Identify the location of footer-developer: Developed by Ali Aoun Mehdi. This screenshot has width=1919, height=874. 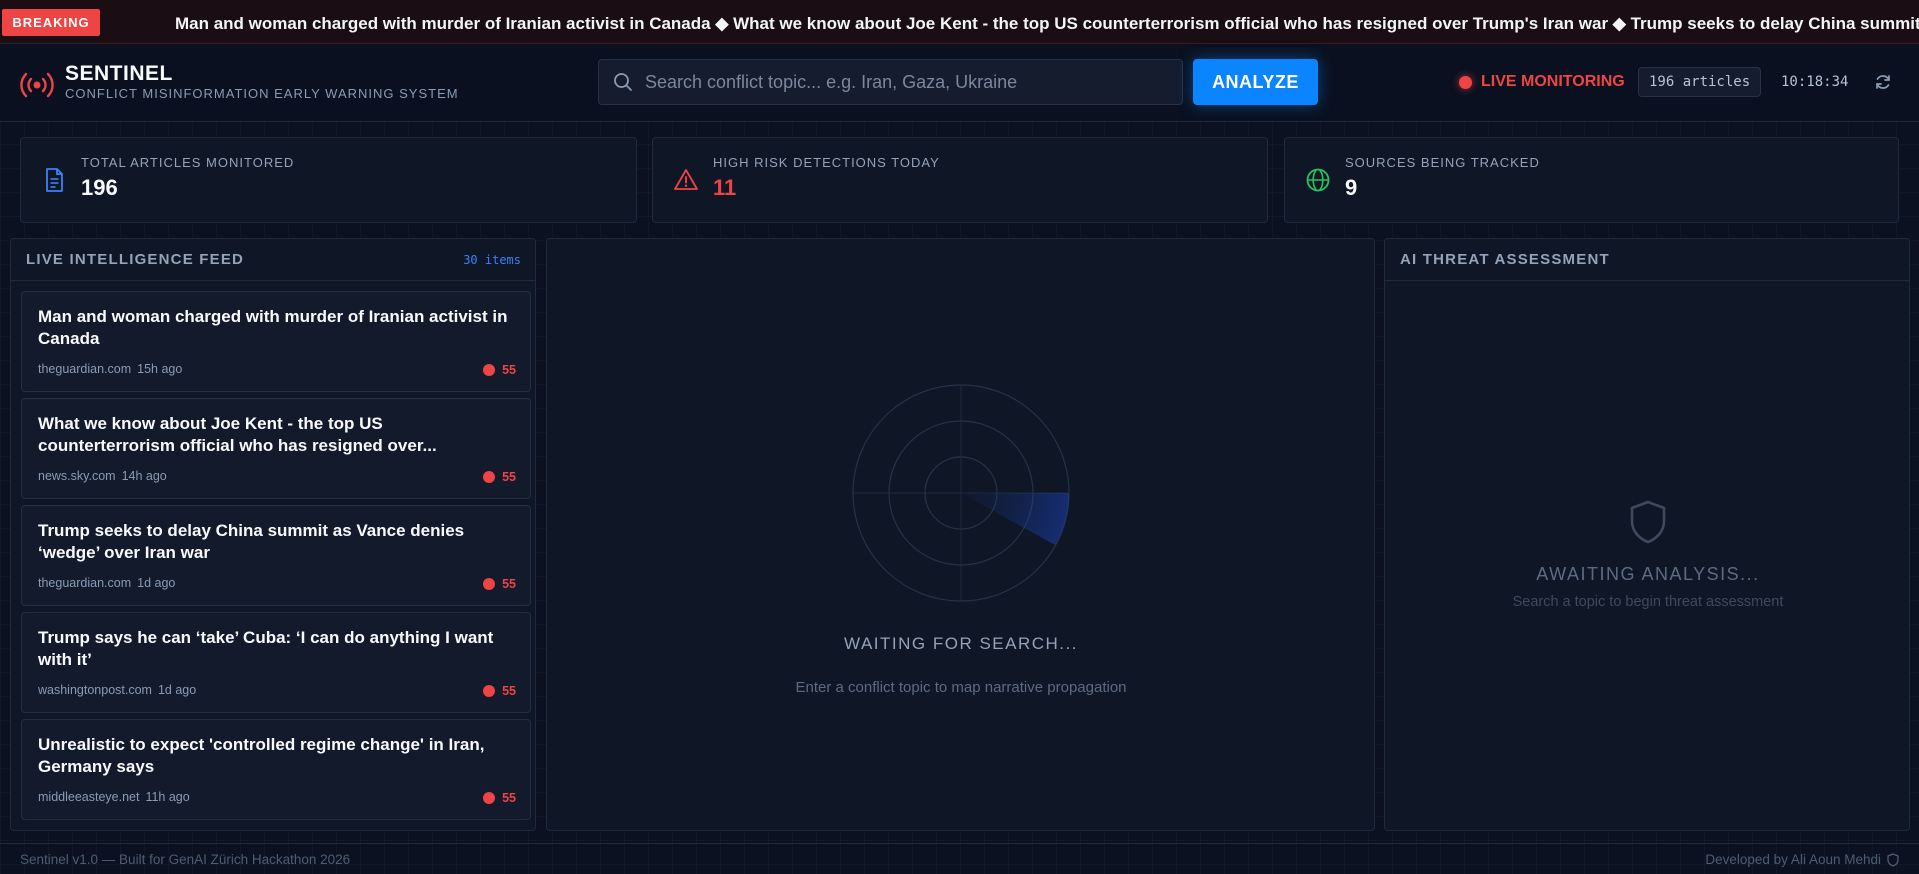
(1793, 859).